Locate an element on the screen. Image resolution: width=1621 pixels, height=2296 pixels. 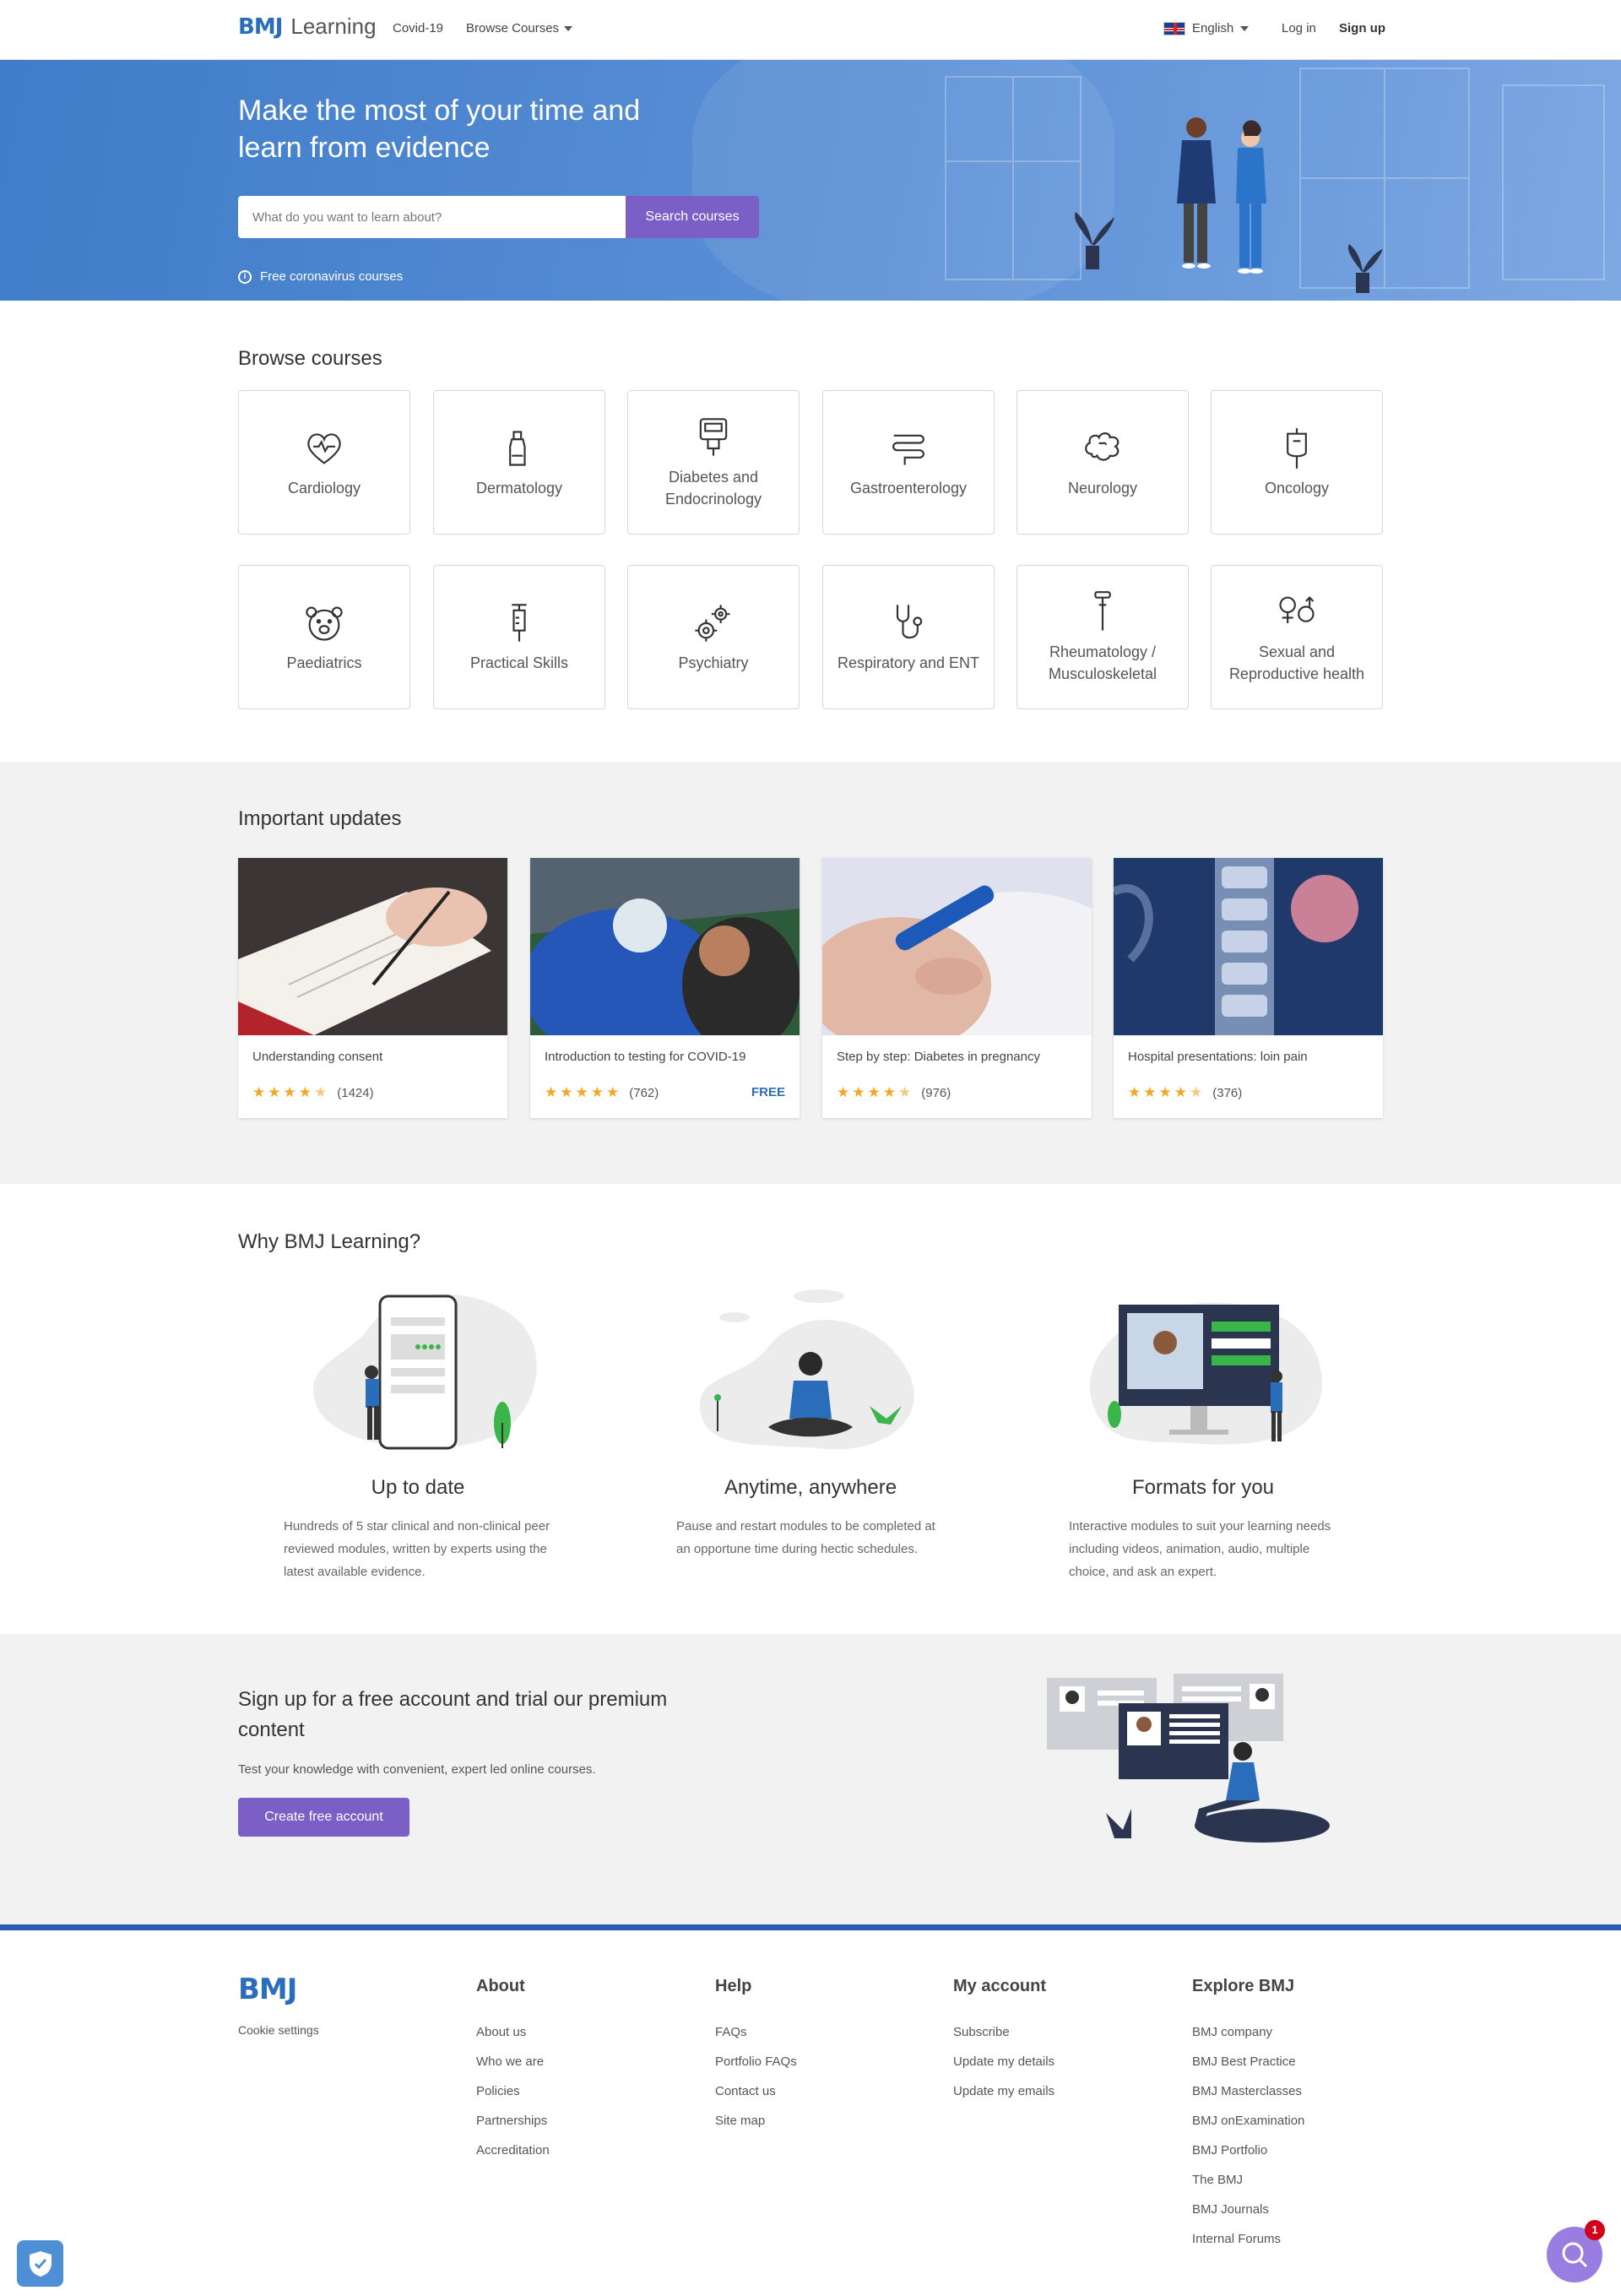
course-card-label: Neurology is located at coordinates (1102, 488).